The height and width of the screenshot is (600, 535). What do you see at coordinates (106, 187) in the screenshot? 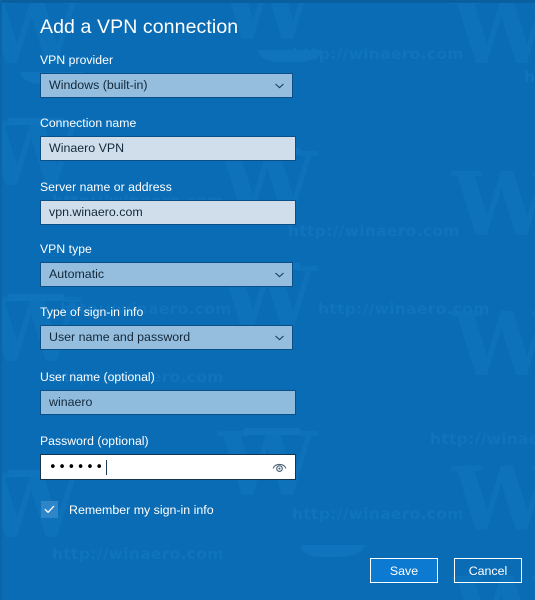
I see `label-server-address: Server name or address` at bounding box center [106, 187].